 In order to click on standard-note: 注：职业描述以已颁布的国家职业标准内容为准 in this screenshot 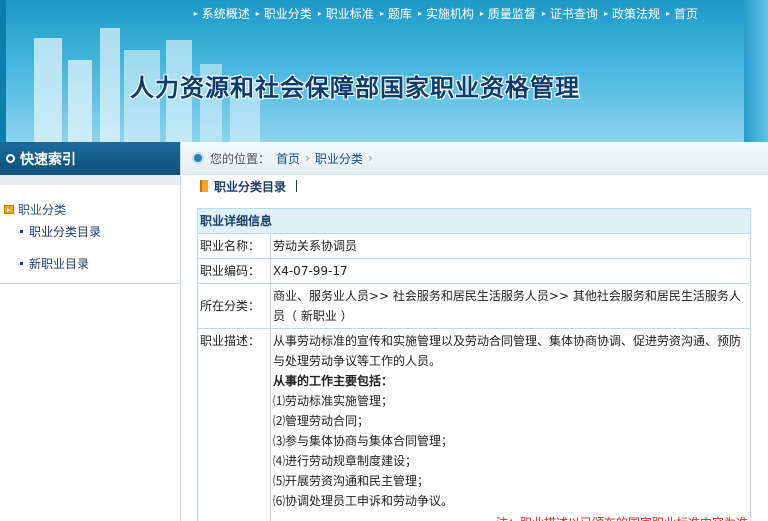, I will do `click(510, 517)`.